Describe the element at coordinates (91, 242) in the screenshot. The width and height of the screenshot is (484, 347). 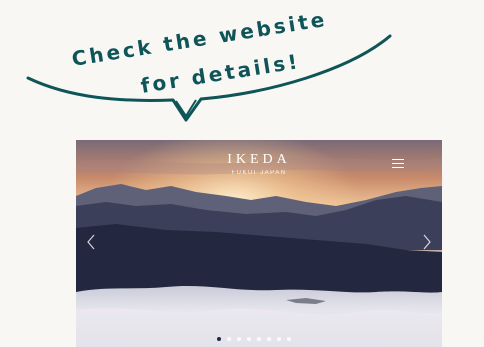
I see `chevron-left-icon` at that location.